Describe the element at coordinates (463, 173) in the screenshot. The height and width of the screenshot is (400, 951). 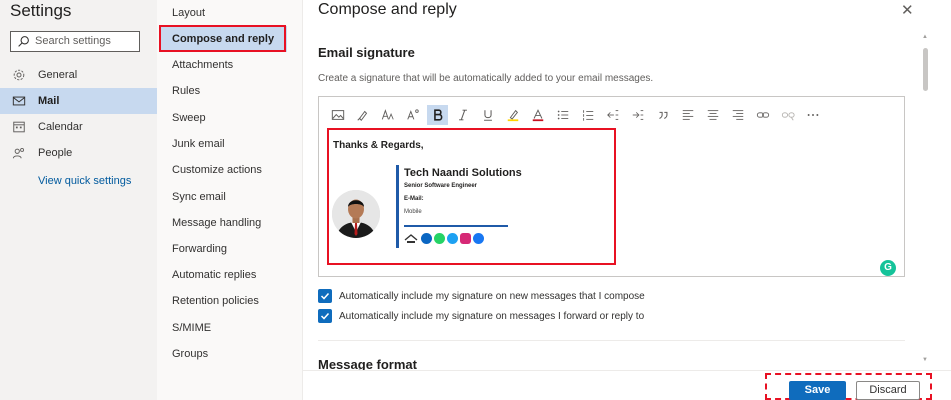
I see `signature-company: Tech Naandi Solutions` at that location.